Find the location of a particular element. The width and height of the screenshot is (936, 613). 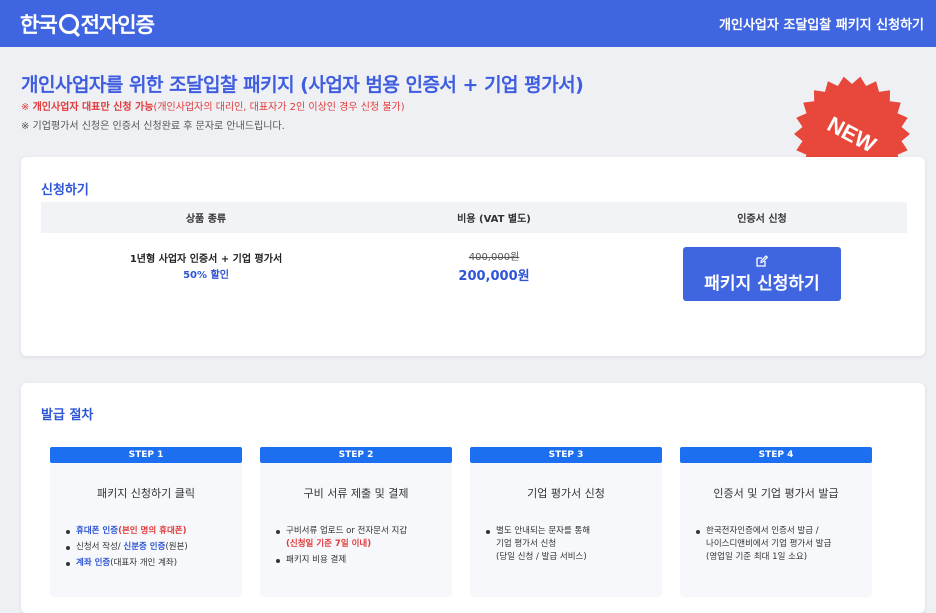

step-detail-list: 별도 안내되는 문자를 통해기업 평가서 신청 (당일 신청 / 발급 서비스) is located at coordinates (573, 546).